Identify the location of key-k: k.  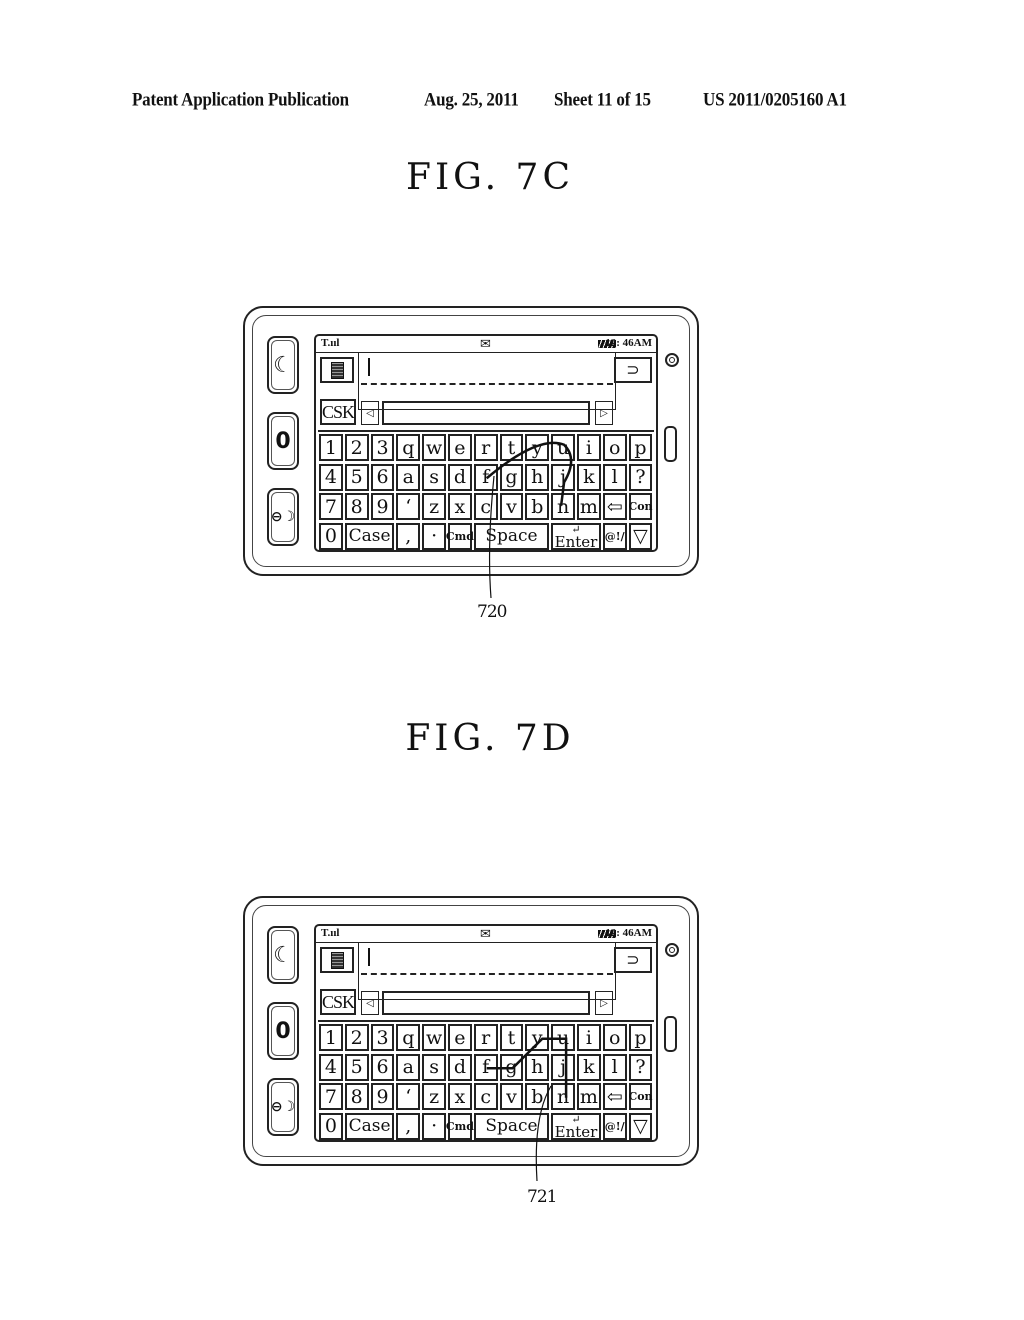
(589, 1067).